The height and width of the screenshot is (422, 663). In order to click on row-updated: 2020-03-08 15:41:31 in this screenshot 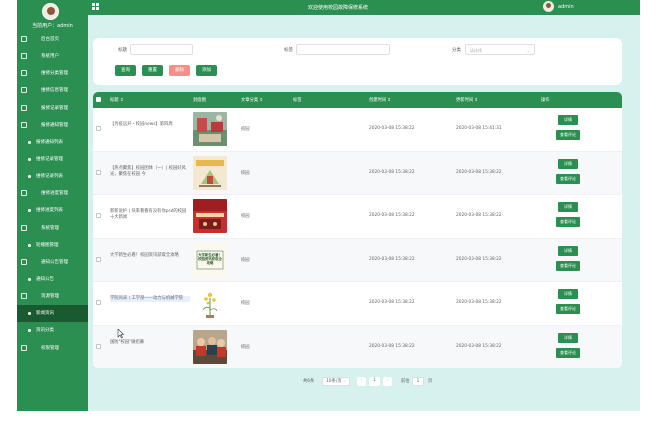, I will do `click(479, 128)`.